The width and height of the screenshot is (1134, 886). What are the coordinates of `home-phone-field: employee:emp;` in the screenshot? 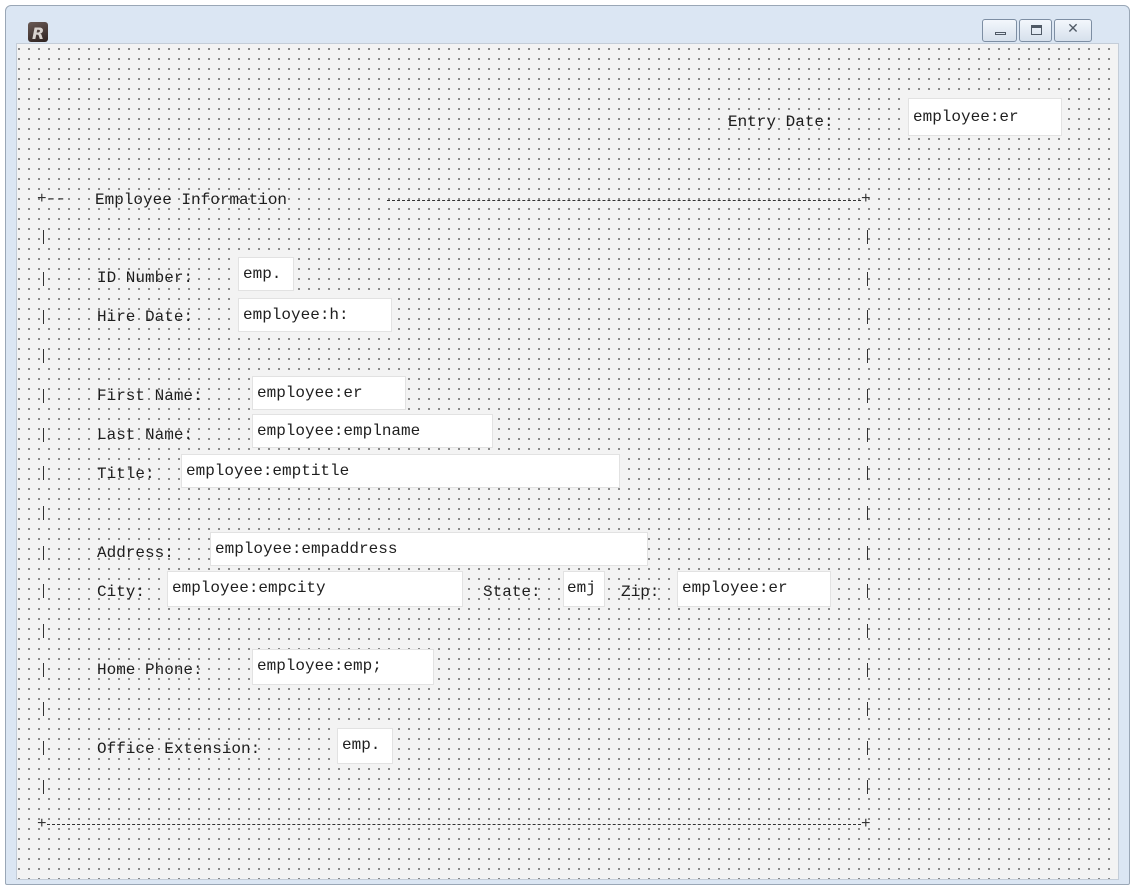 It's located at (343, 667).